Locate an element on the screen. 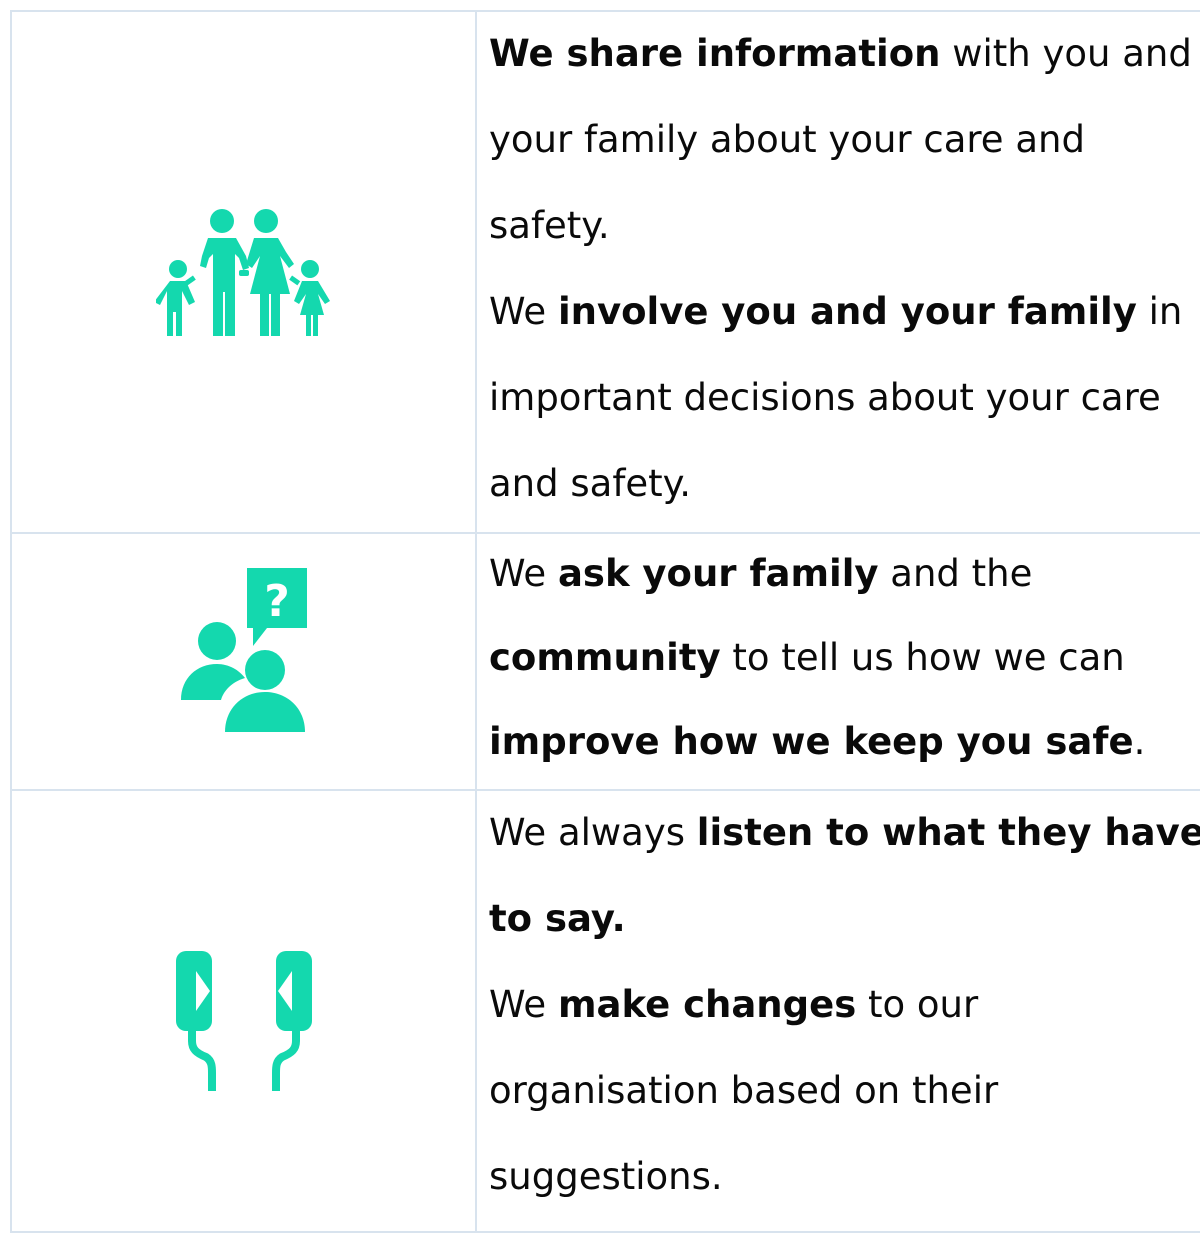 Image resolution: width=1200 pixels, height=1233 pixels. text-line: your family about your care and is located at coordinates (844, 140).